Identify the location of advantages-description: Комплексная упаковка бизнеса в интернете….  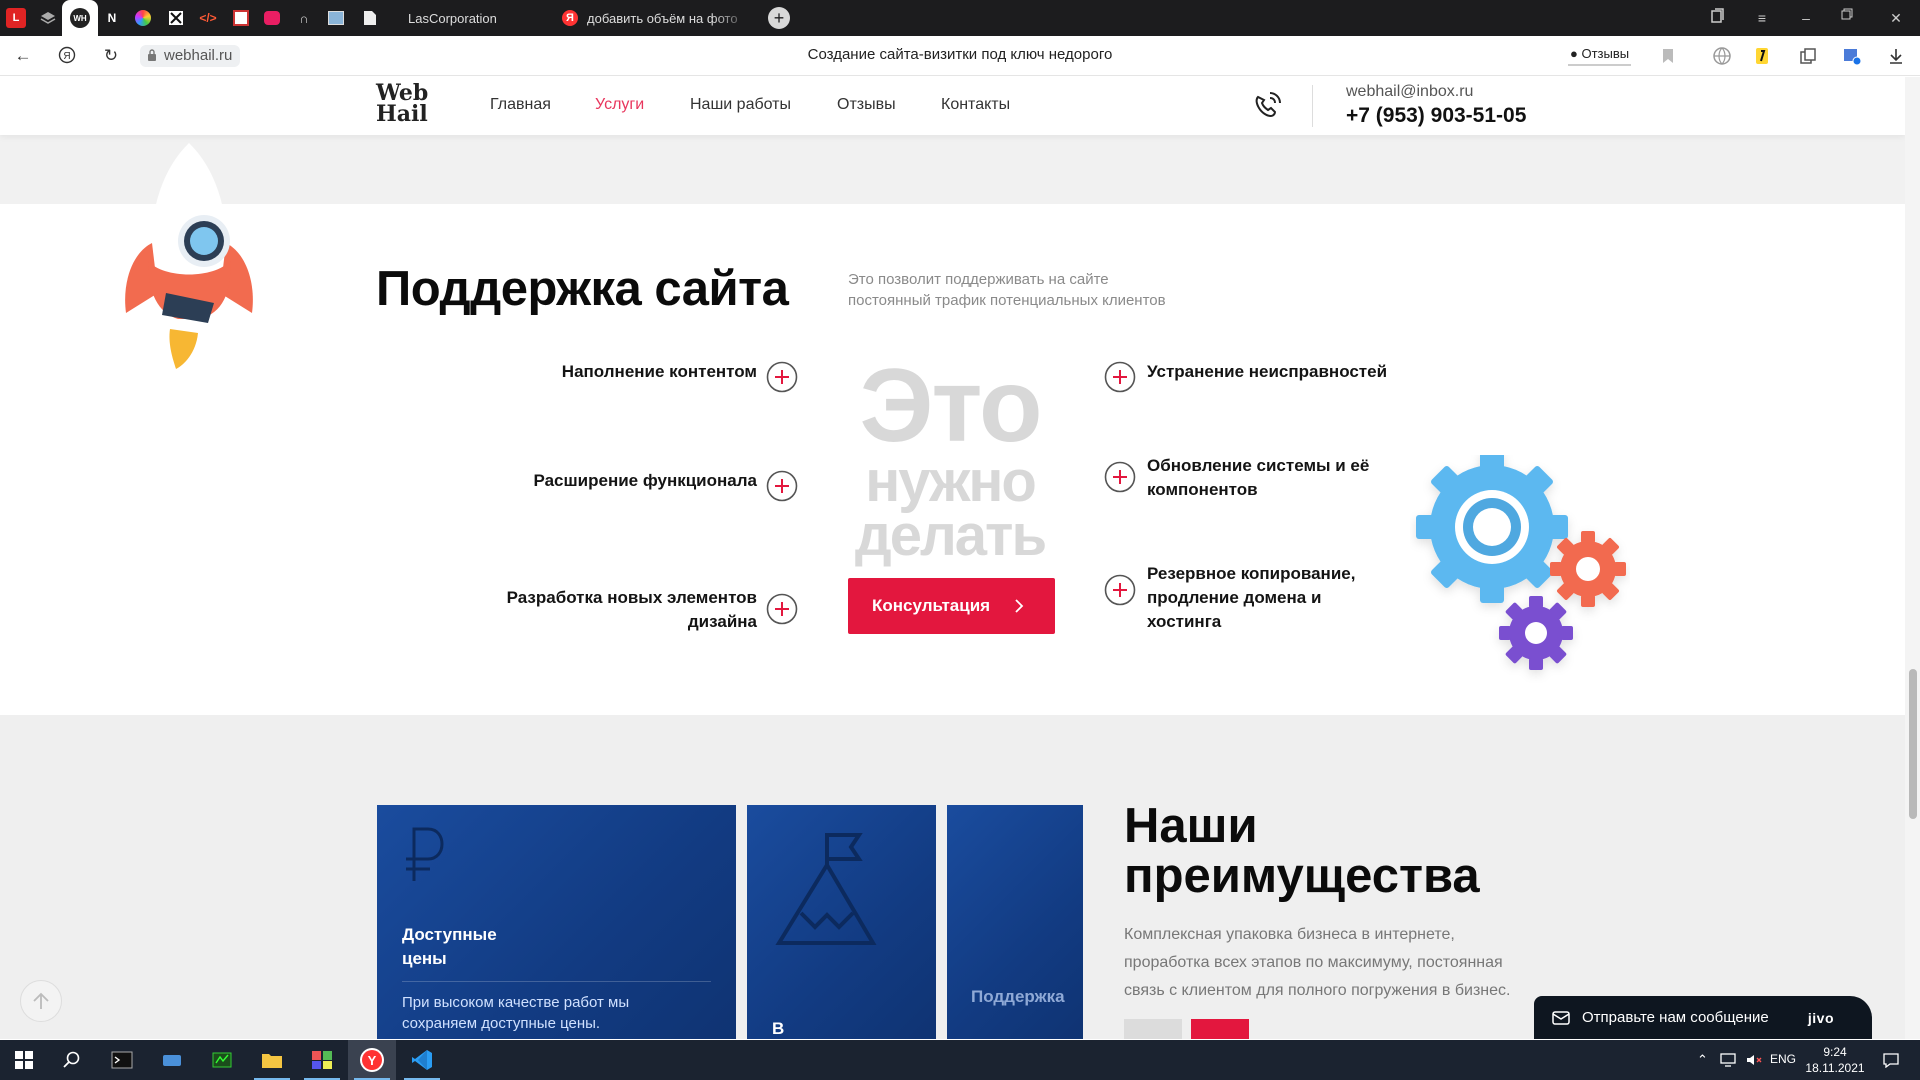
(1334, 963).